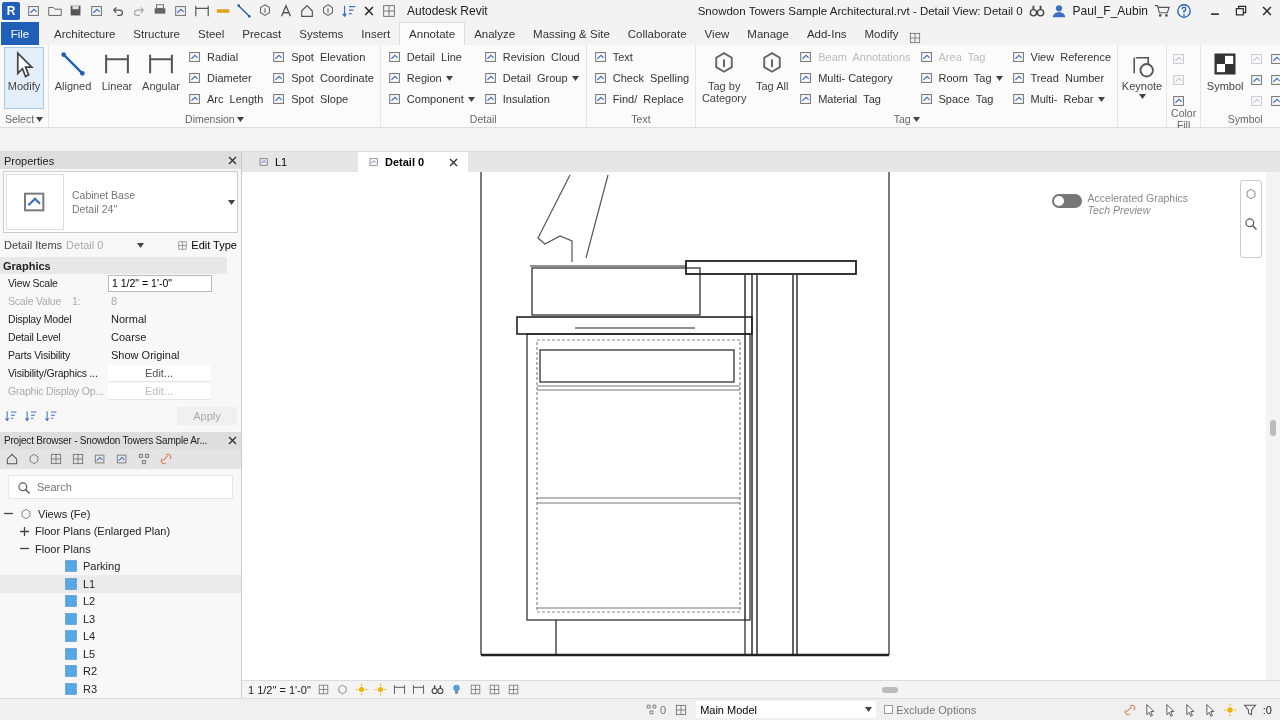 Image resolution: width=1280 pixels, height=720 pixels. What do you see at coordinates (202, 11) in the screenshot?
I see `measure-icon` at bounding box center [202, 11].